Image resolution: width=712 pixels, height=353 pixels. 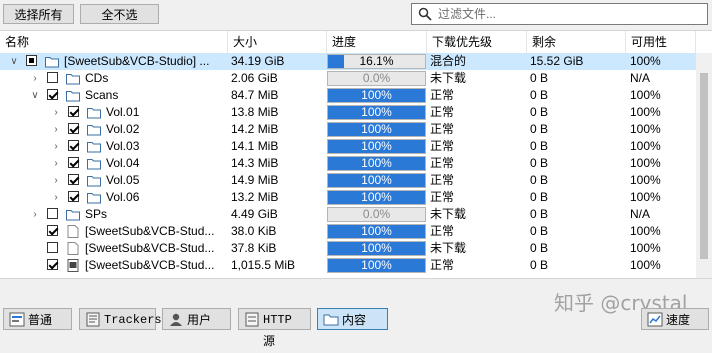 What do you see at coordinates (557, 61) in the screenshot?
I see `row-remaining: 15.52 GiB` at bounding box center [557, 61].